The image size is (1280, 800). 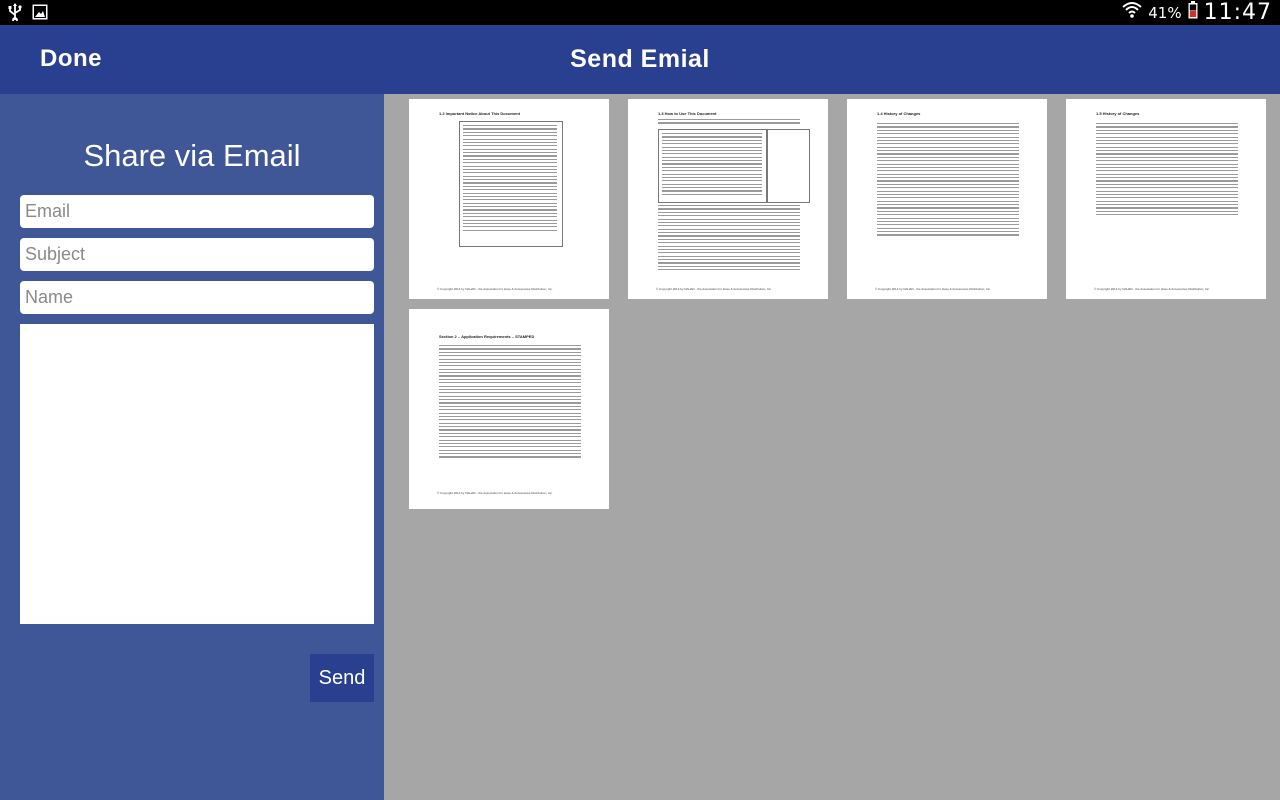 What do you see at coordinates (197, 474) in the screenshot?
I see `message-field` at bounding box center [197, 474].